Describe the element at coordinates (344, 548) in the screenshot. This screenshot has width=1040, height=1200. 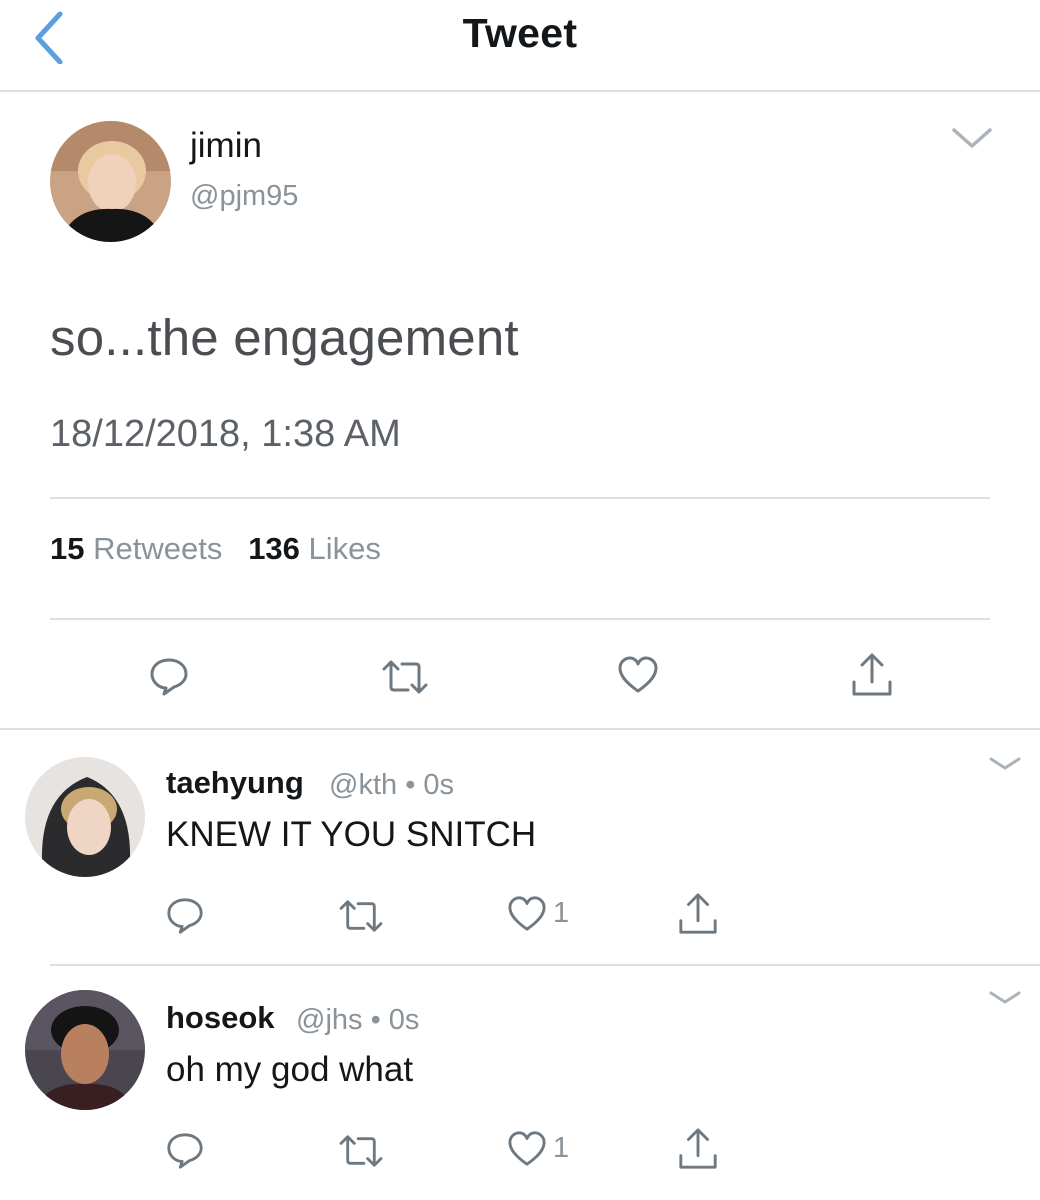
I see `likes-label: Likes` at that location.